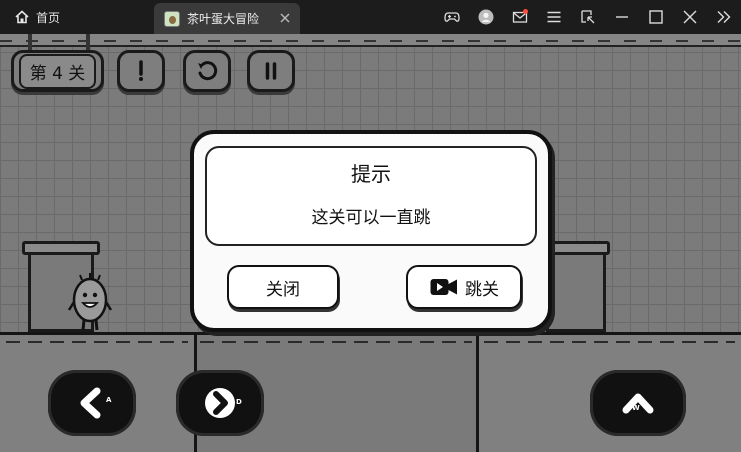 The width and height of the screenshot is (741, 452). I want to click on jump-button: W, so click(638, 403).